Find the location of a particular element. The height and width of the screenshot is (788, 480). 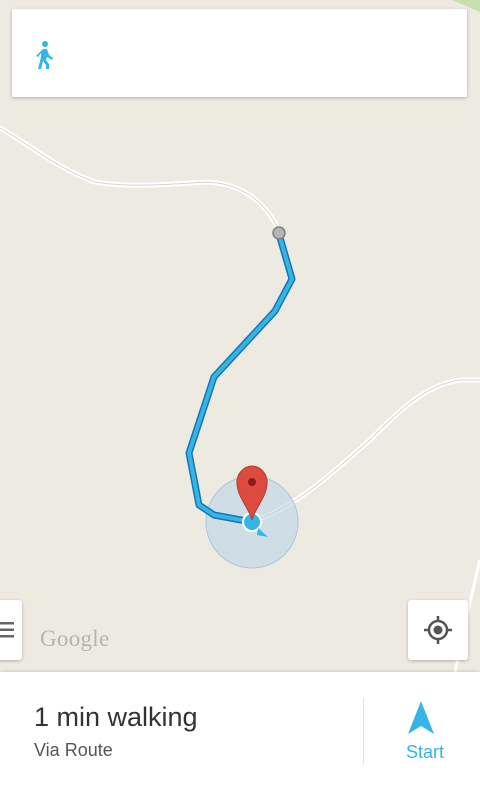

my-location-icon is located at coordinates (438, 630).